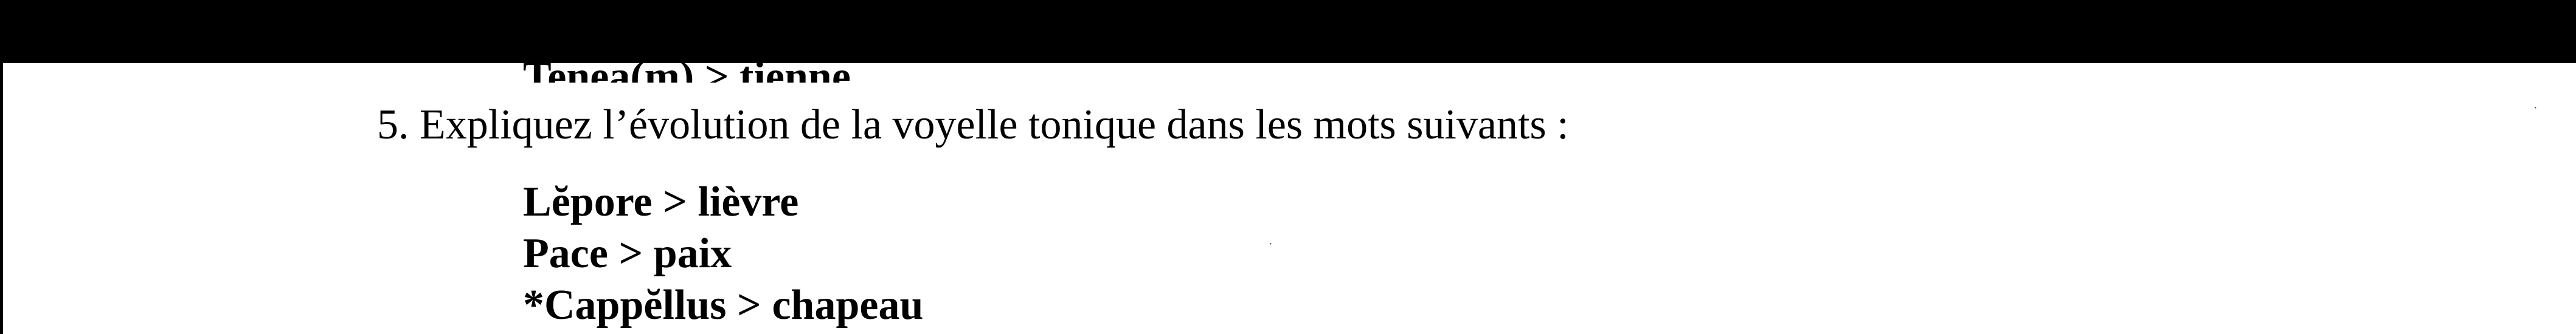 The image size is (2576, 334). I want to click on scan-left-border, so click(1, 199).